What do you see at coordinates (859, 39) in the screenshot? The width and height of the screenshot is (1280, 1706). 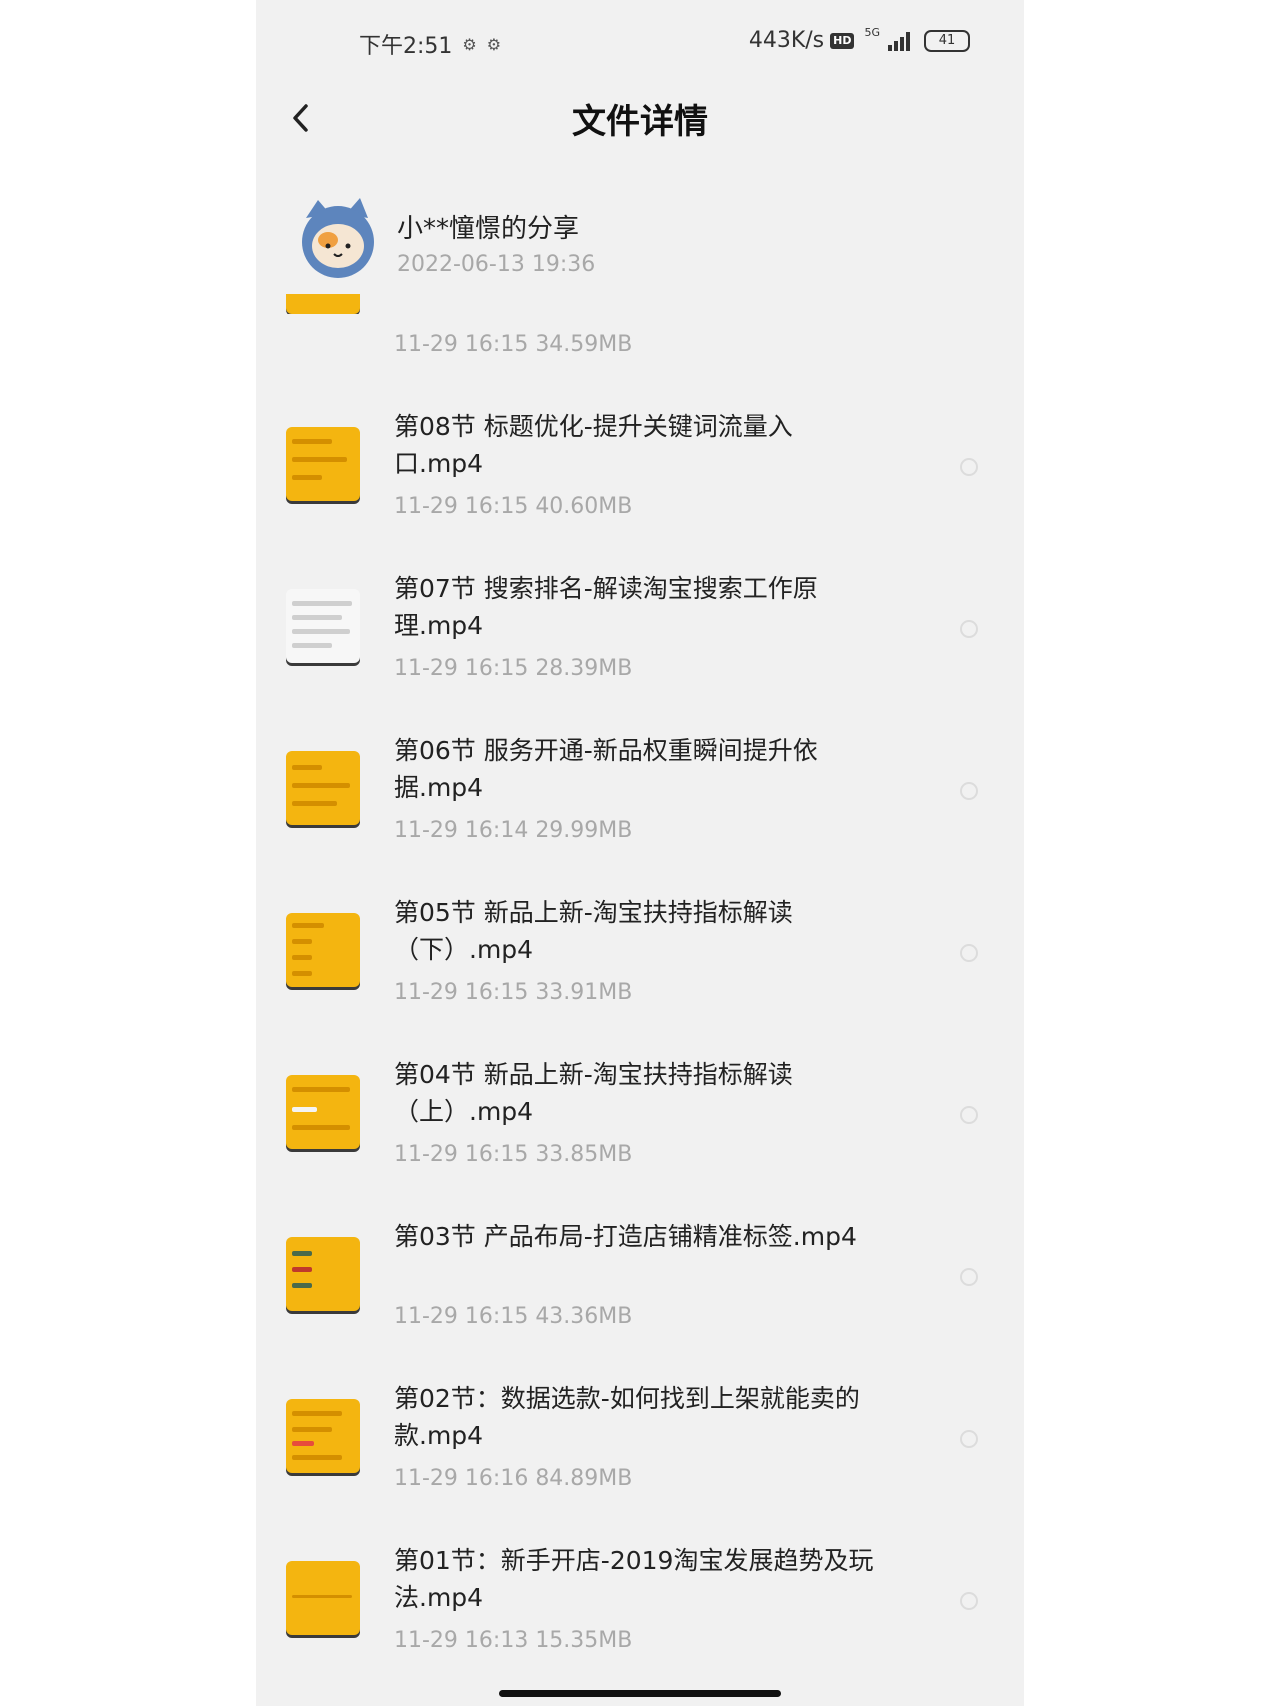 I see `status-bar-right: 443K/s HD 5G 41` at bounding box center [859, 39].